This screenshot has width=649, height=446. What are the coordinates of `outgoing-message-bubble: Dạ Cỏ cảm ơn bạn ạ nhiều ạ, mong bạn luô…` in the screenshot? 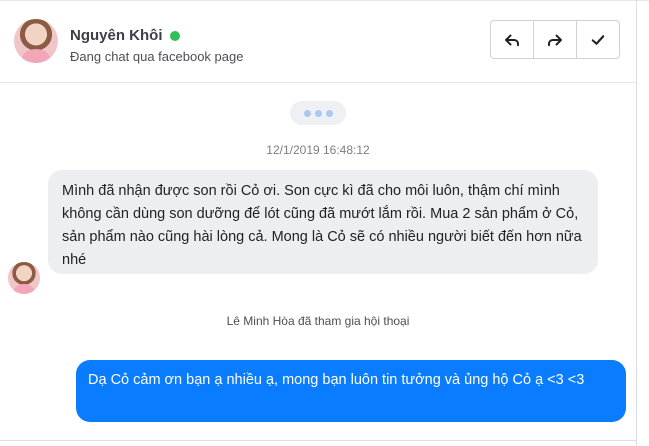 It's located at (351, 391).